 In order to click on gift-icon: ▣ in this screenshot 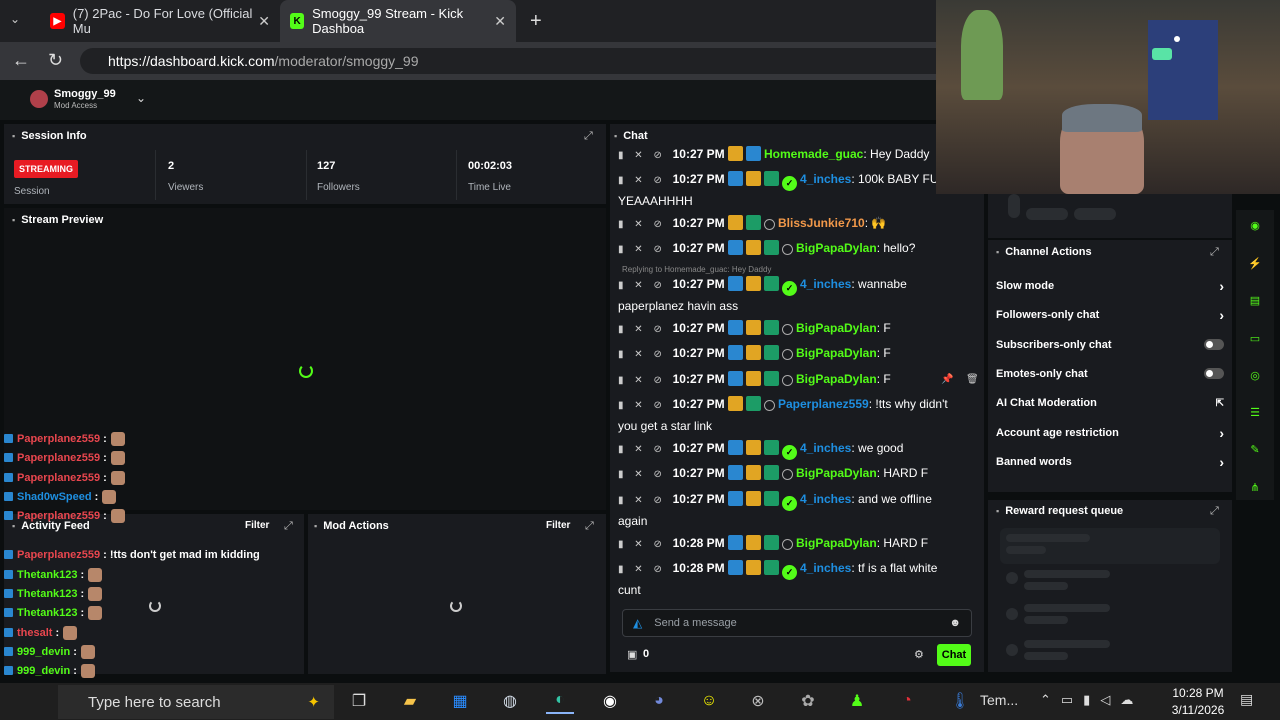, I will do `click(632, 654)`.